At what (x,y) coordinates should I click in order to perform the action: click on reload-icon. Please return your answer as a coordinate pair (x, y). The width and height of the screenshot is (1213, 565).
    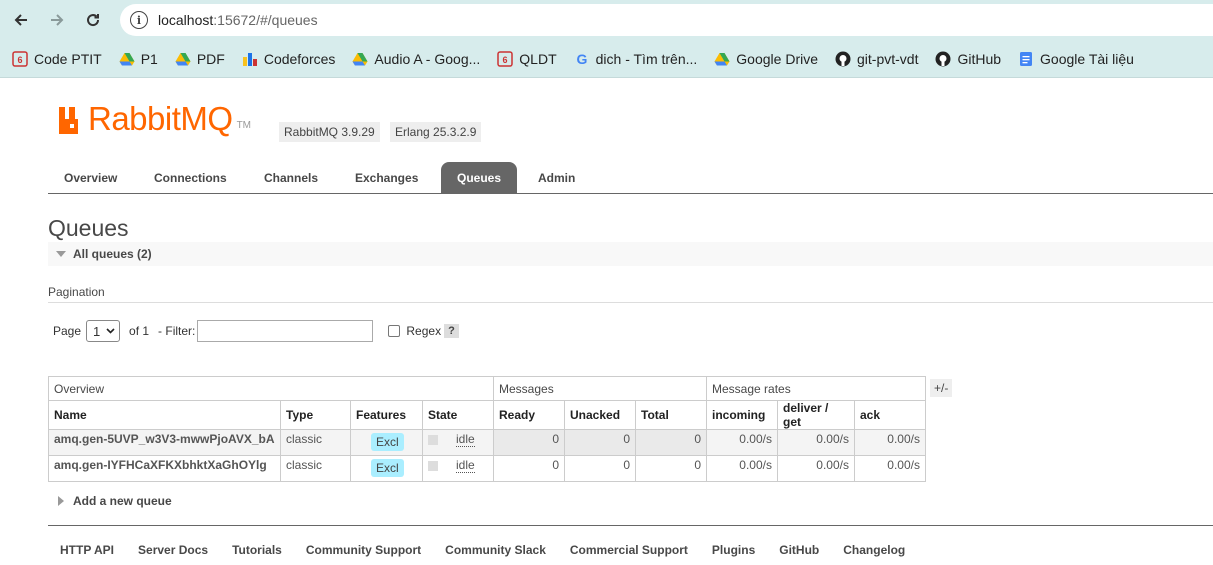
    Looking at the image, I should click on (93, 20).